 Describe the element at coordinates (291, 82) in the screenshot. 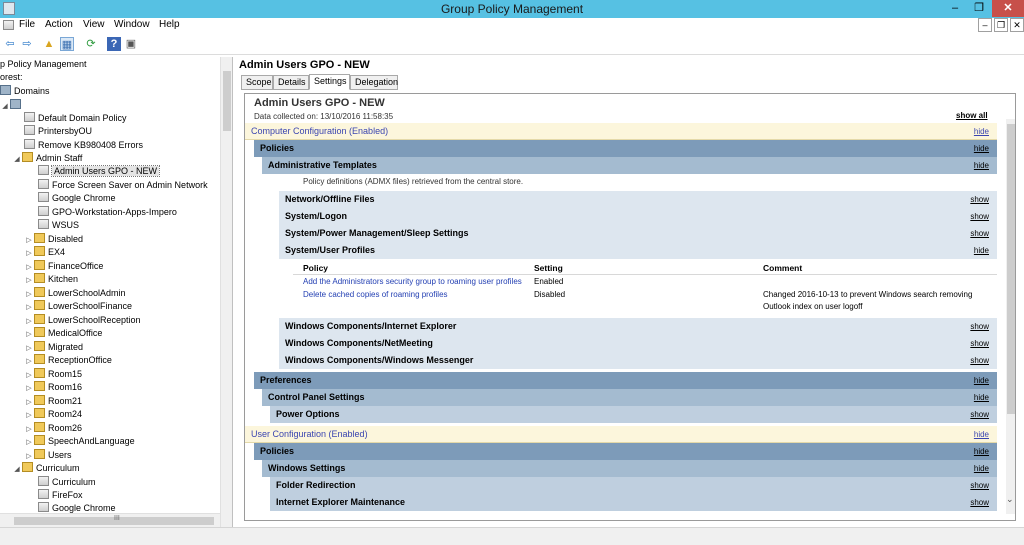

I see `tab-details: Details` at that location.